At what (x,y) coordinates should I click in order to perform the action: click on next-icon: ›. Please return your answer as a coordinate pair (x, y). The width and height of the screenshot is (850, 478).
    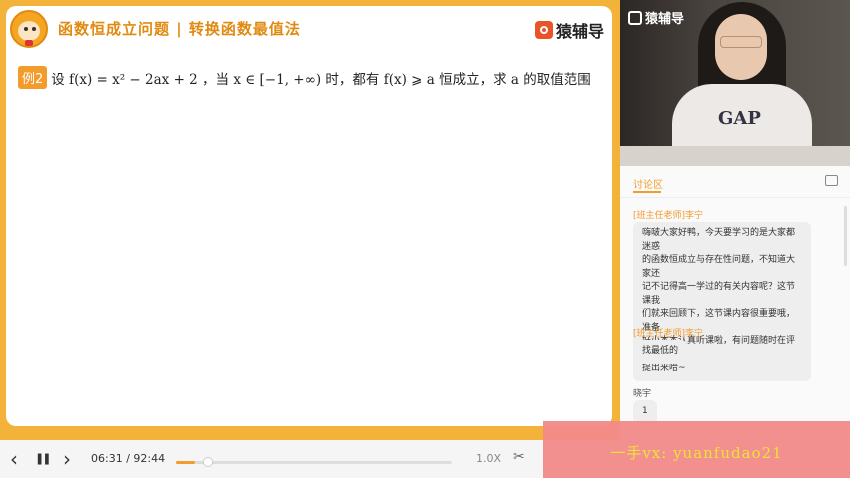
    Looking at the image, I should click on (67, 459).